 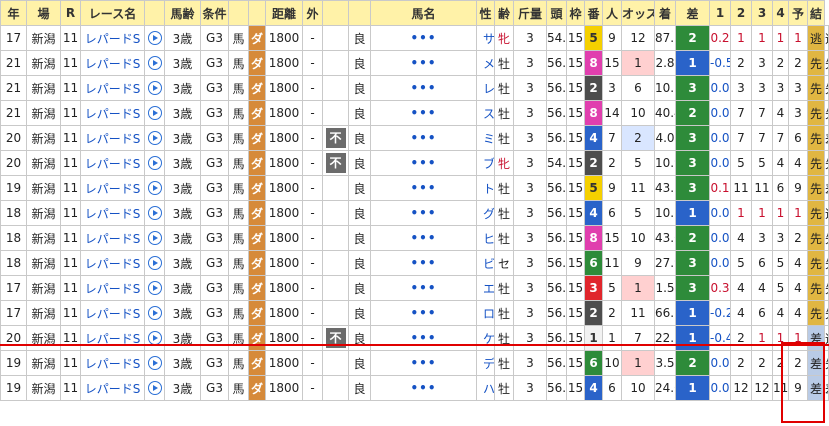 I want to click on distance-cell: 1800, so click(x=284, y=88).